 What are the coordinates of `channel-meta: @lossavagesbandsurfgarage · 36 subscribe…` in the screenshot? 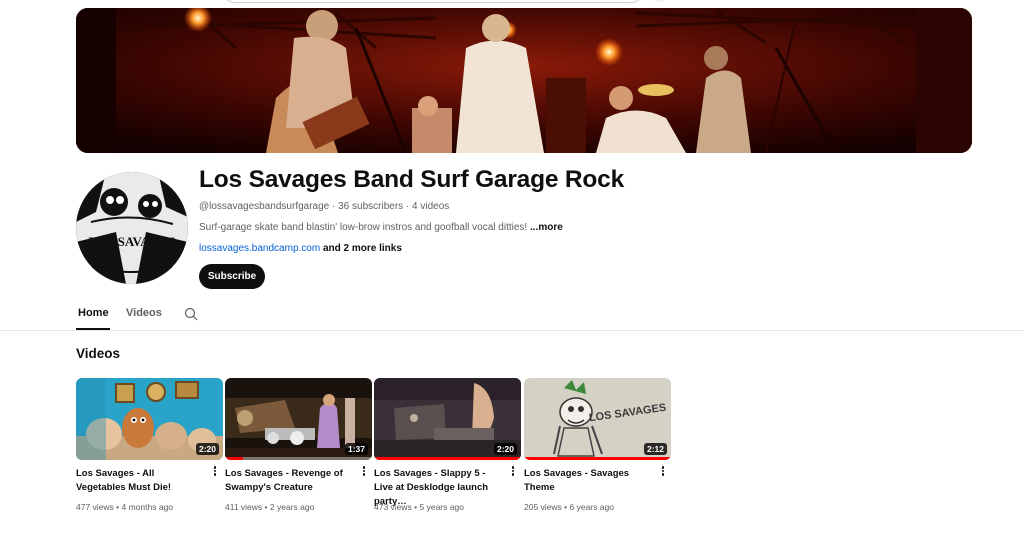 It's located at (324, 206).